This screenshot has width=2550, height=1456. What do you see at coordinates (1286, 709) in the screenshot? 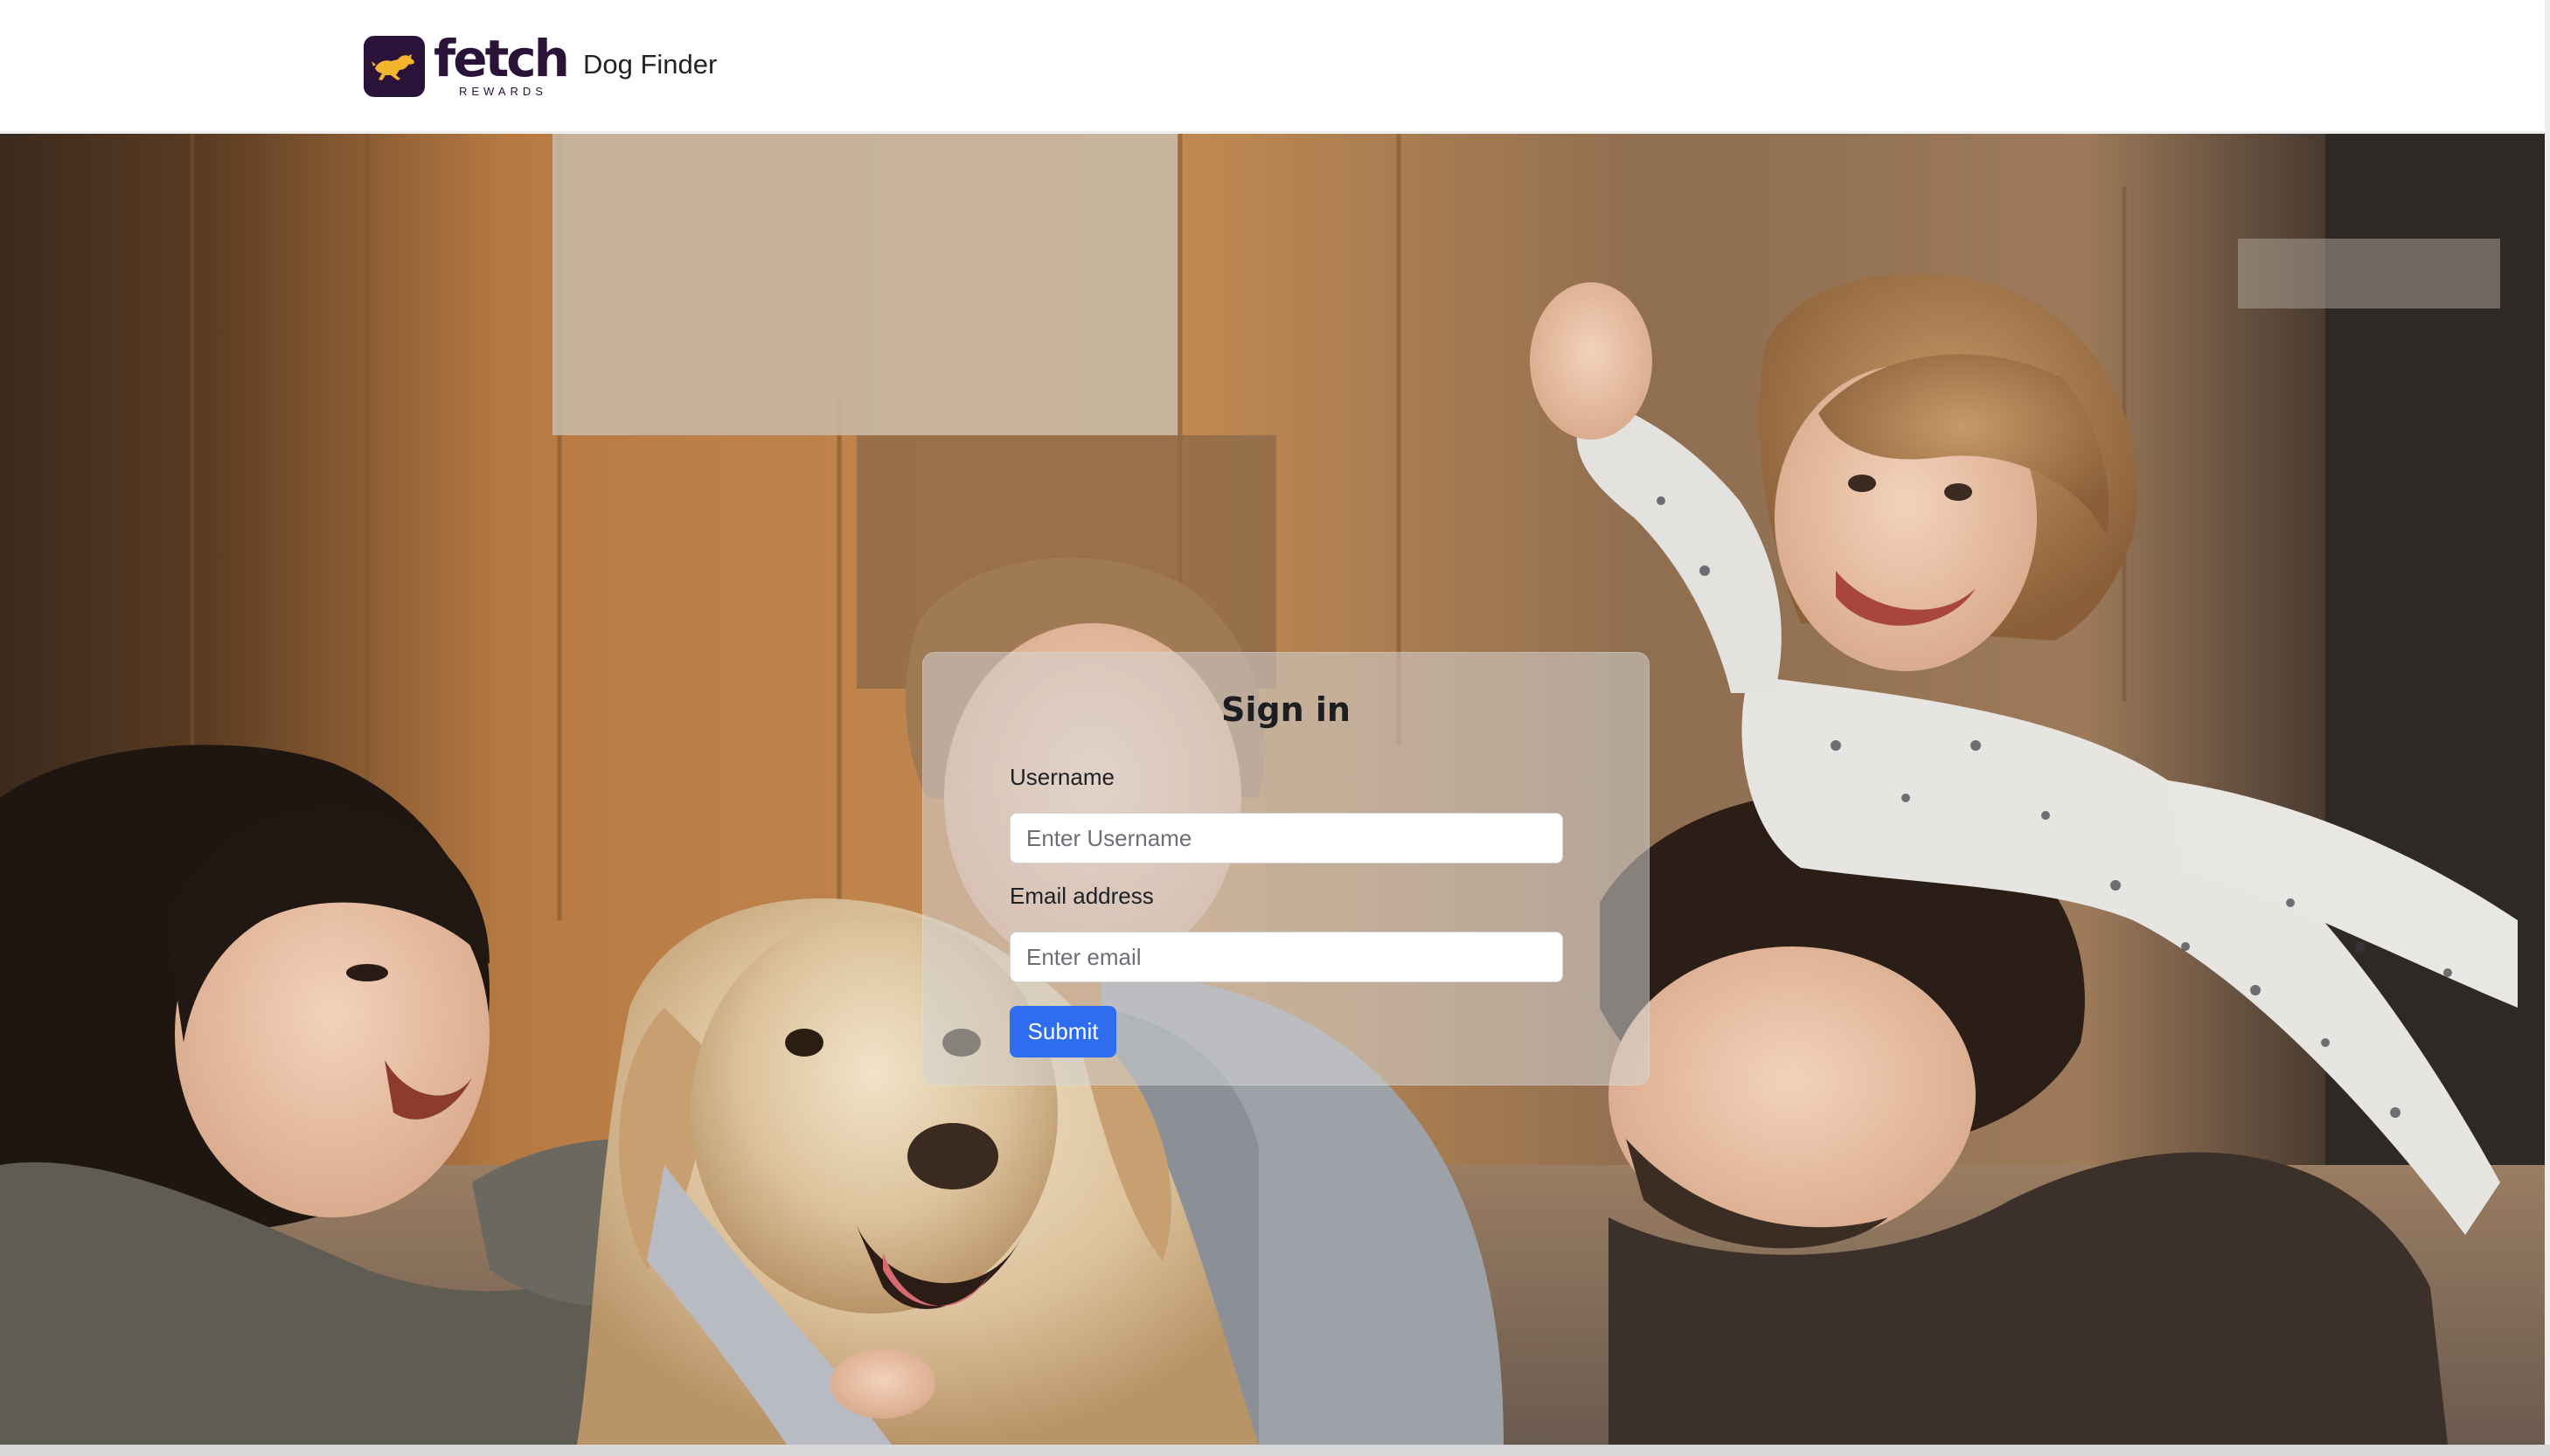
I see `signin-title: Sign in` at bounding box center [1286, 709].